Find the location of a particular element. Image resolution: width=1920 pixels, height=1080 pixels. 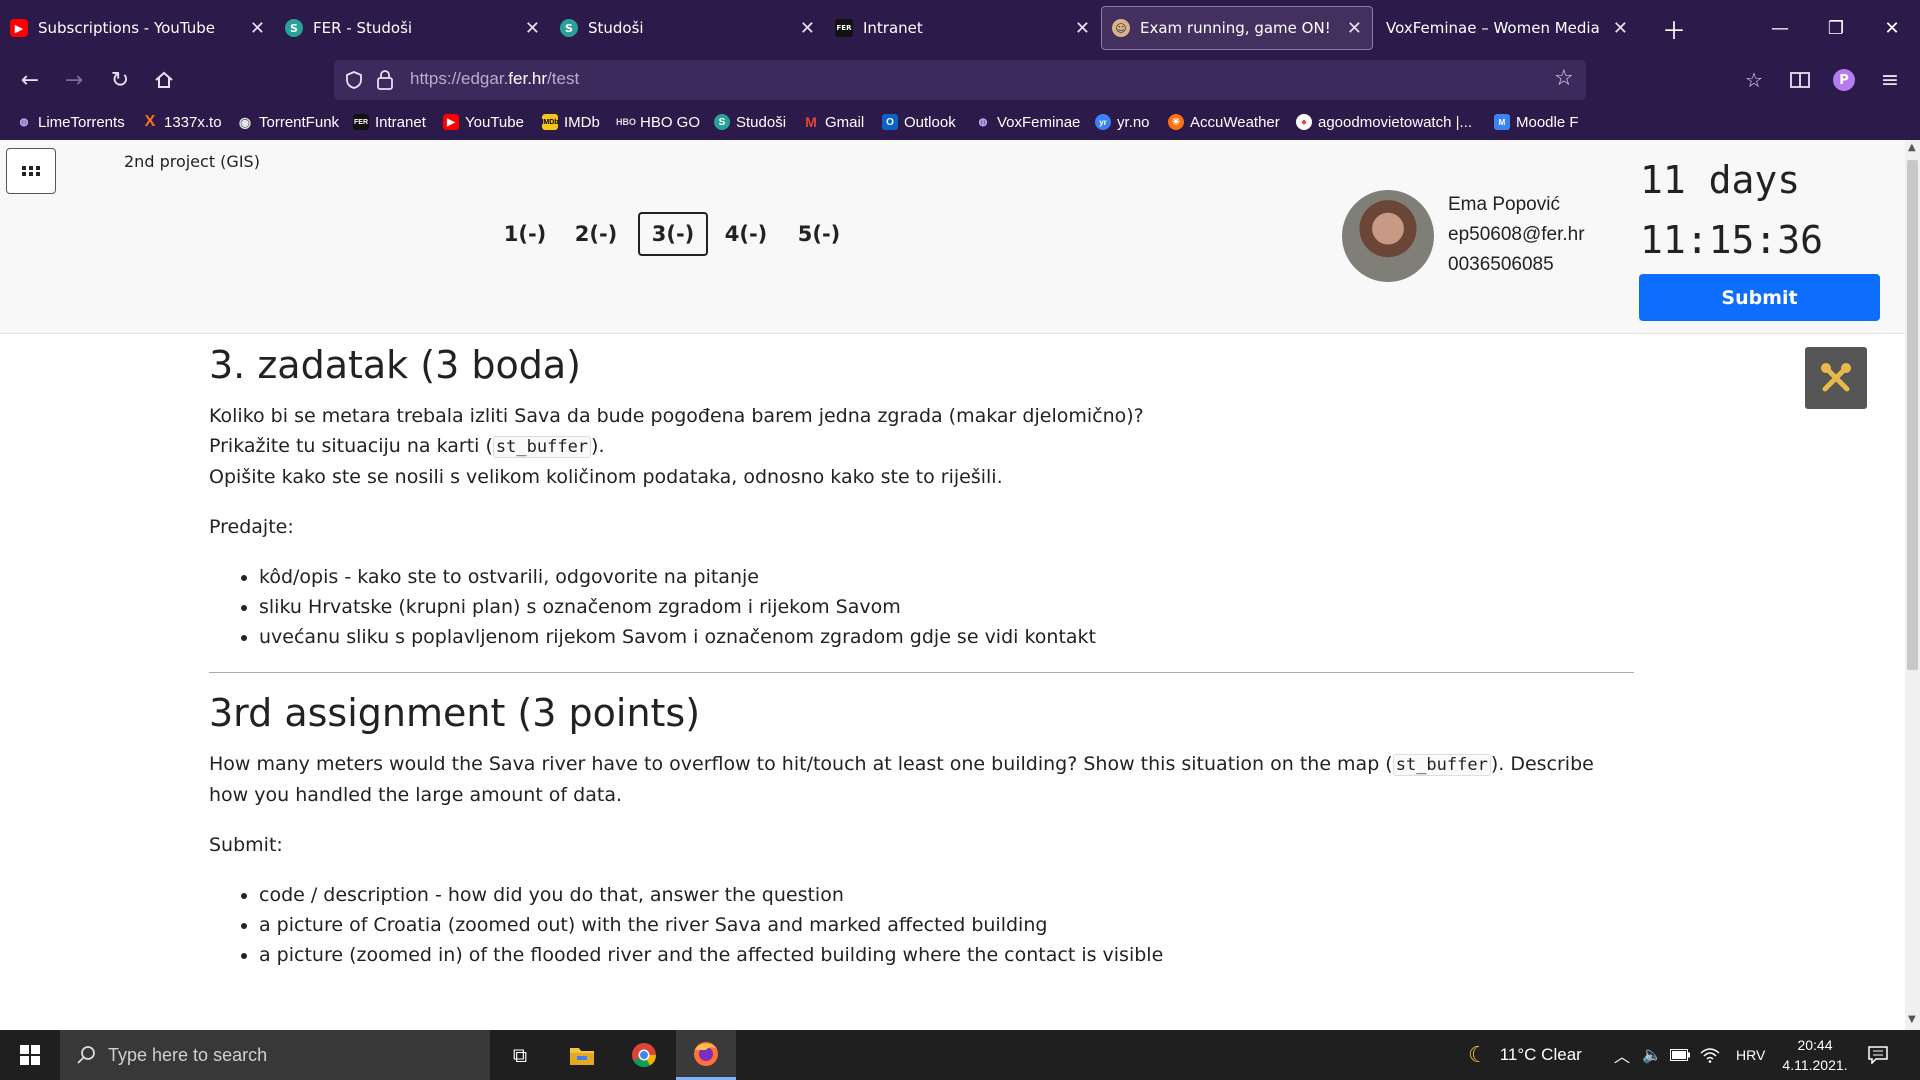

grid-dots-icon is located at coordinates (31, 171).